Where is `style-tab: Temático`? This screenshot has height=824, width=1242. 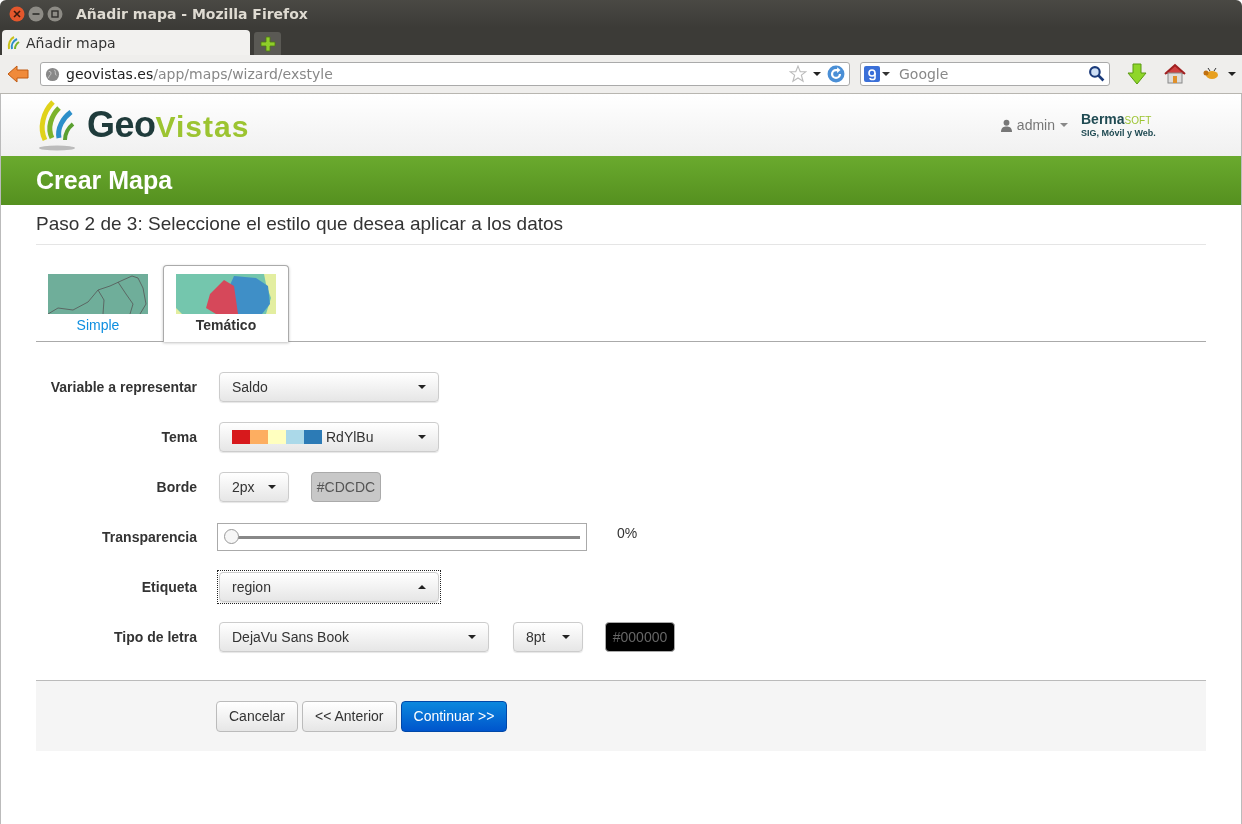 style-tab: Temático is located at coordinates (226, 303).